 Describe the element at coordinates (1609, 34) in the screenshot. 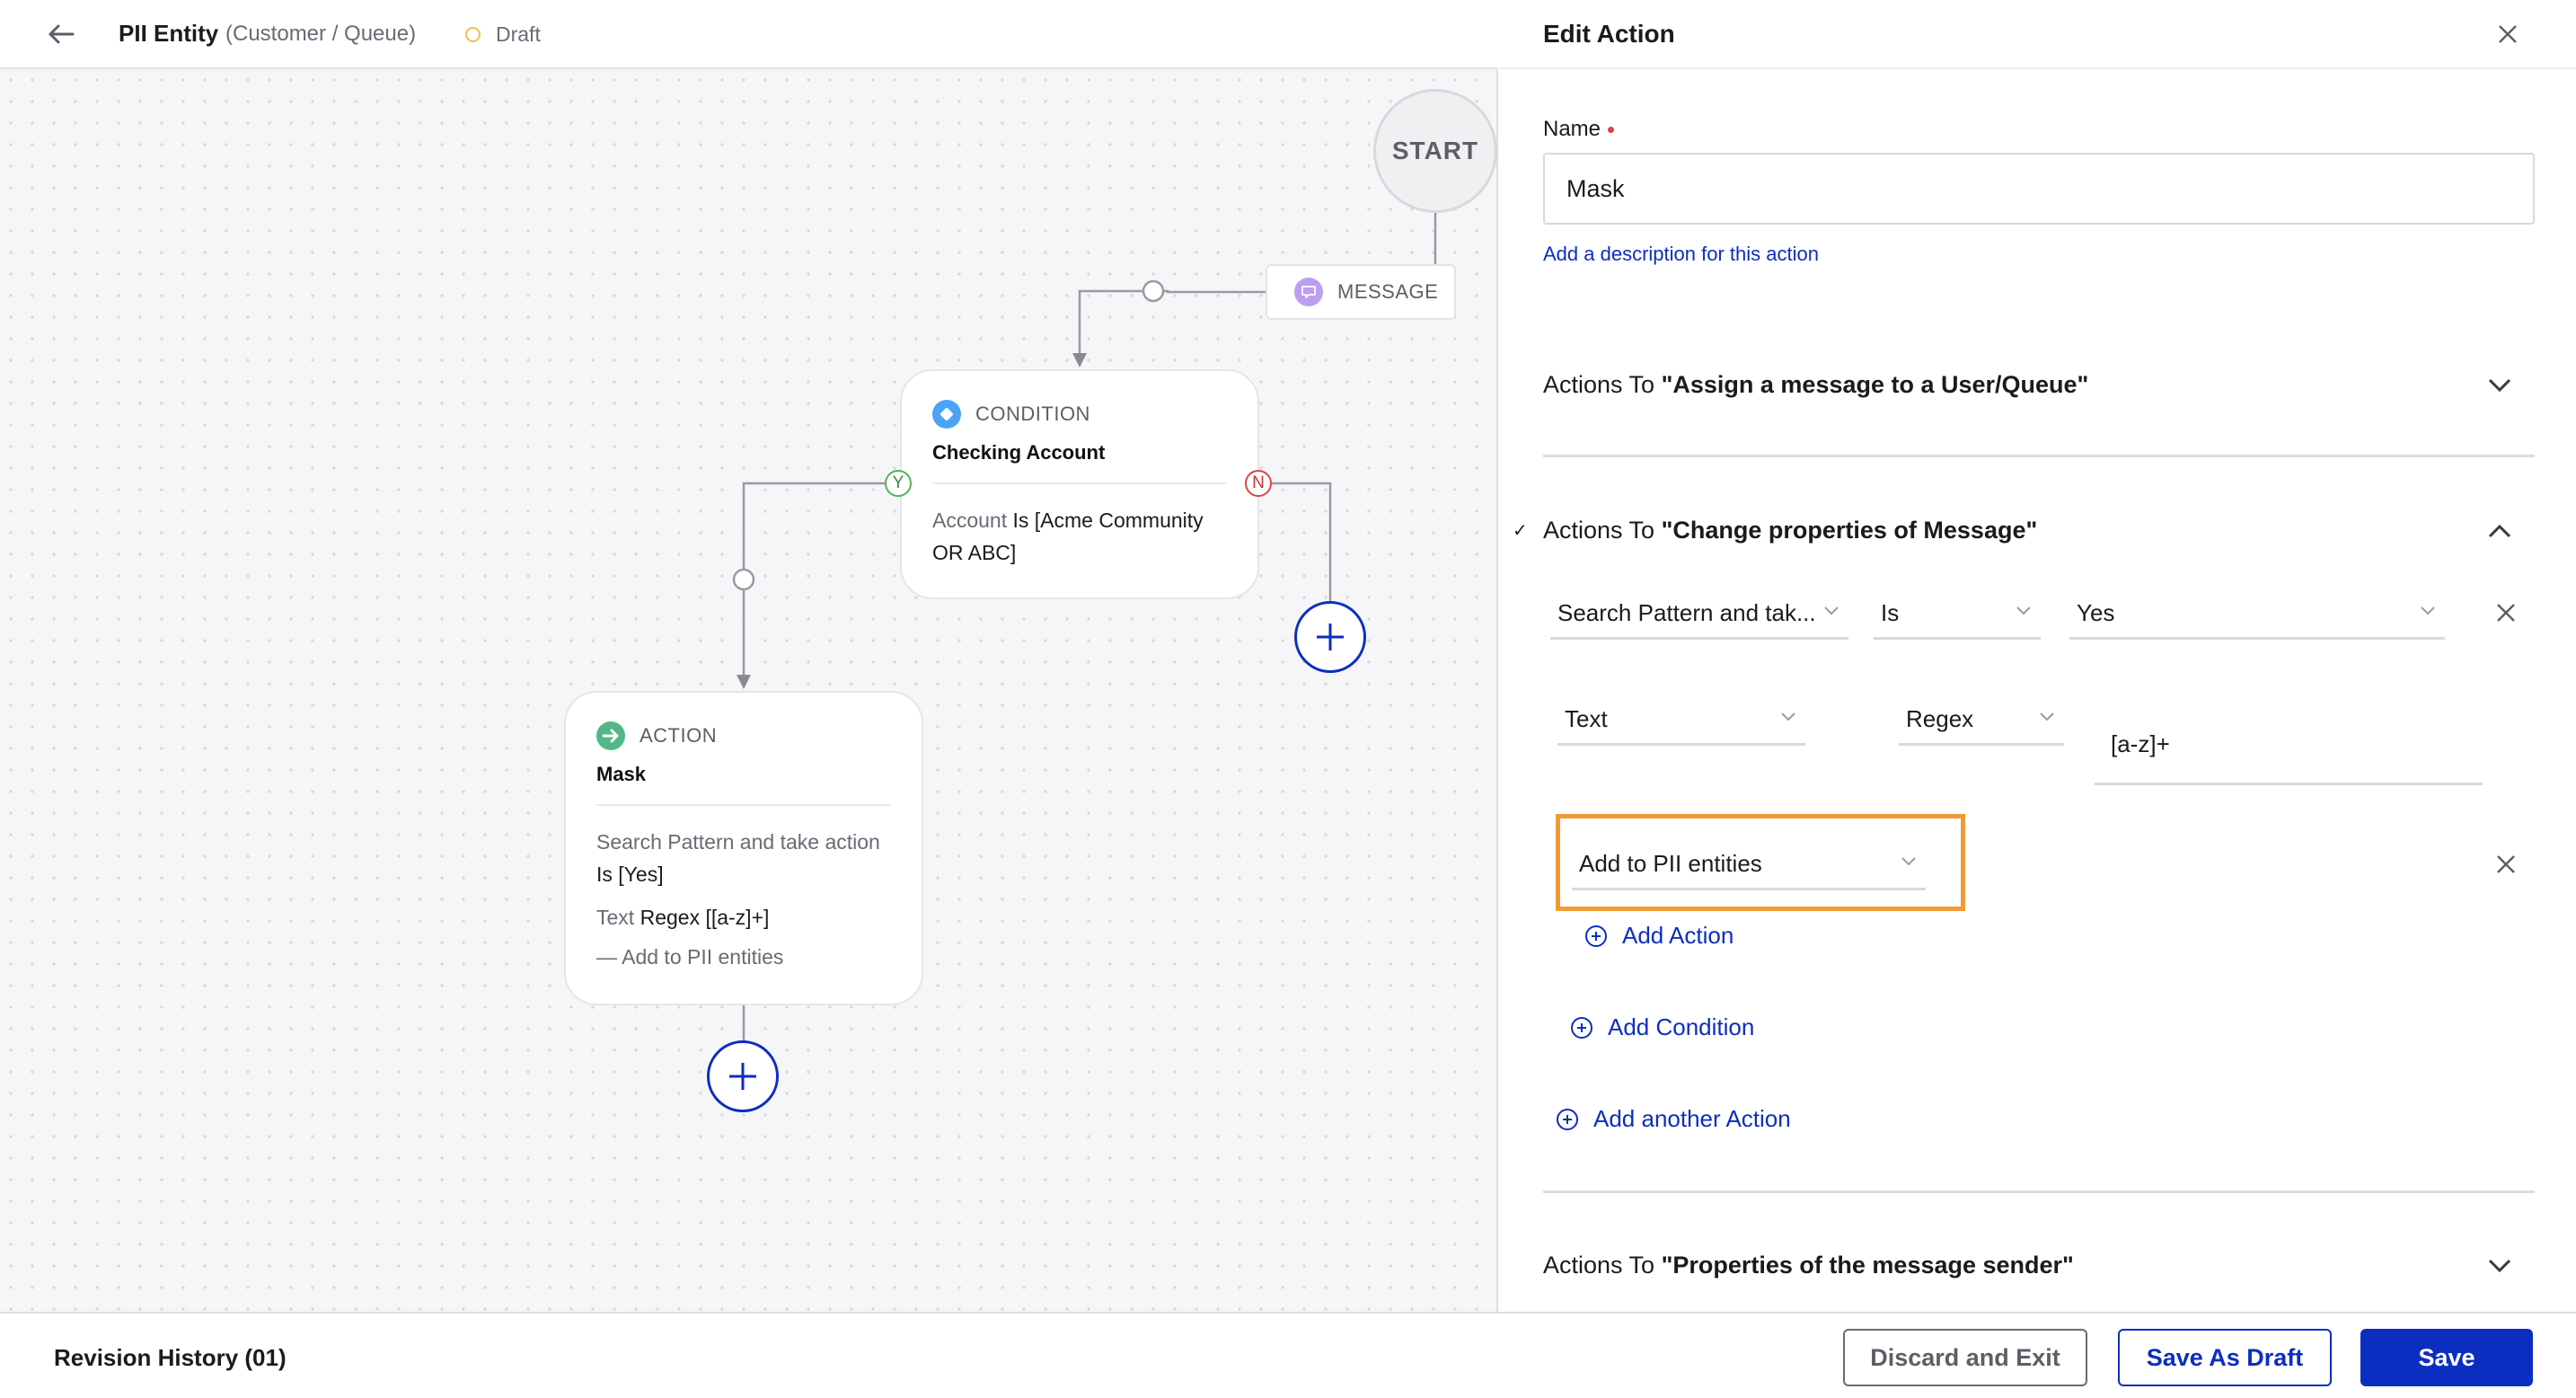

I see `panel-title: Edit Action` at that location.